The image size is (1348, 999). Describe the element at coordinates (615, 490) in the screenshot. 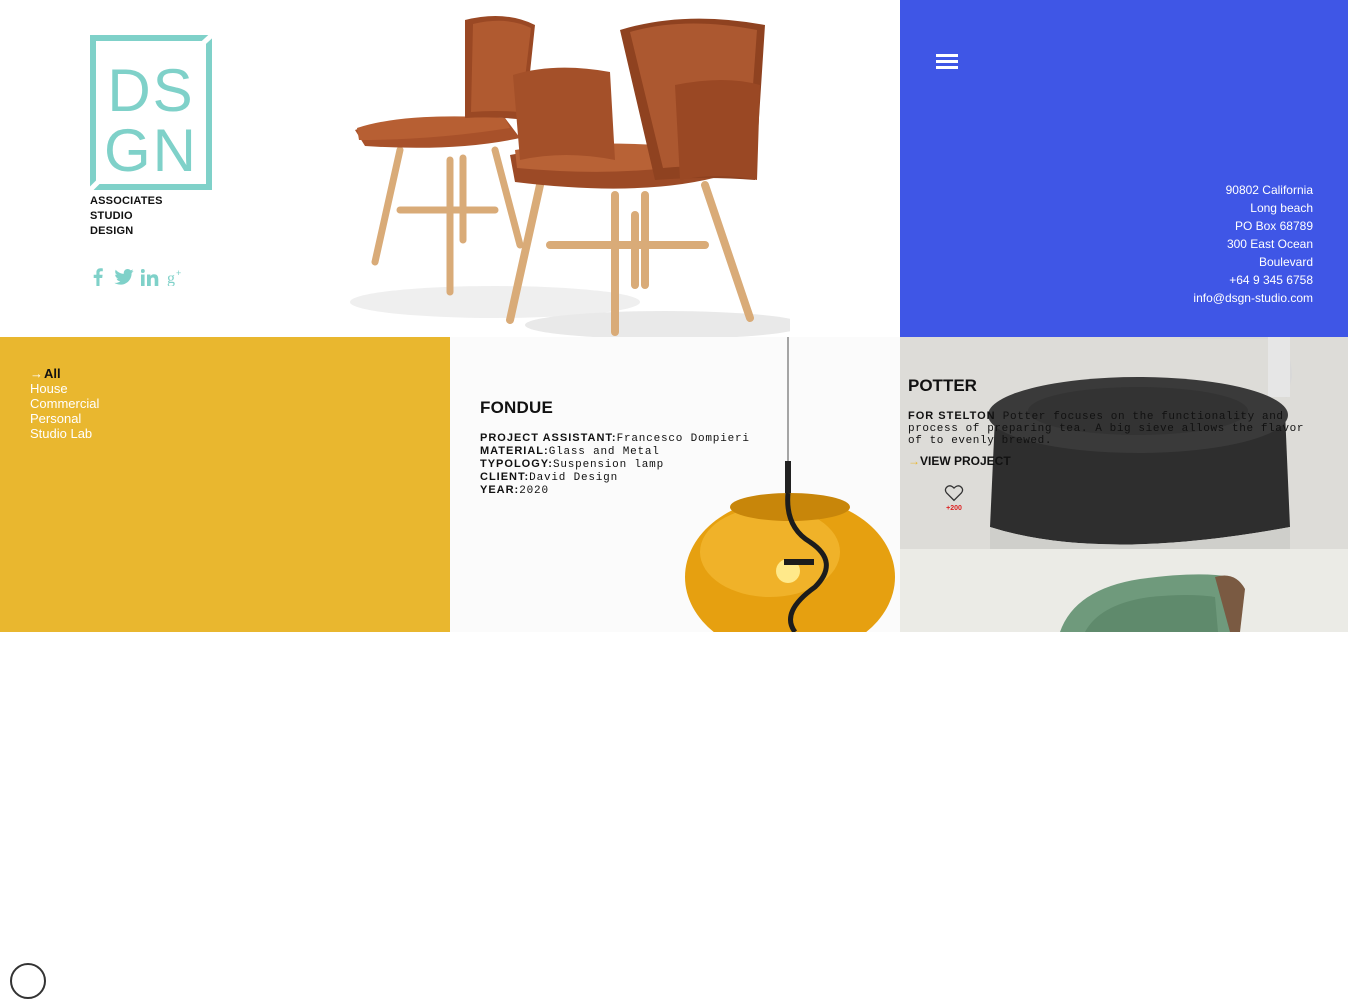

I see `spec-row: YEAR:2020` at that location.